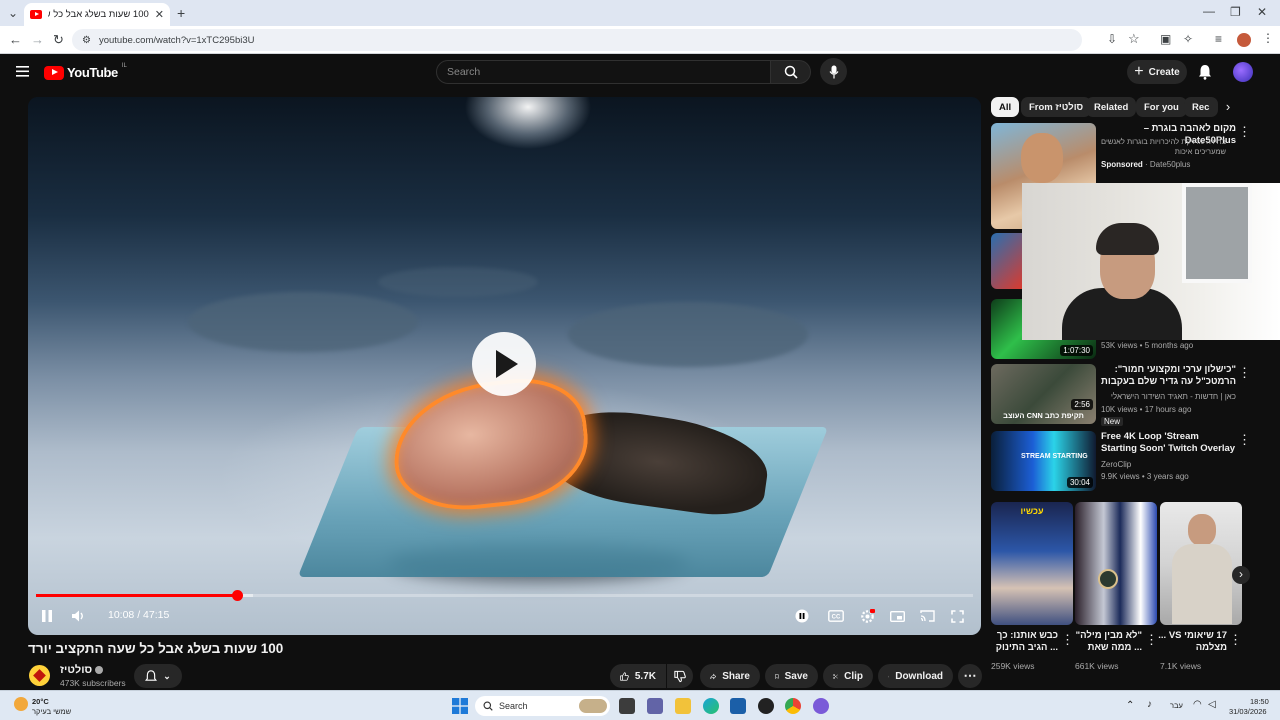  I want to click on subtitles-icon: CC, so click(836, 616).